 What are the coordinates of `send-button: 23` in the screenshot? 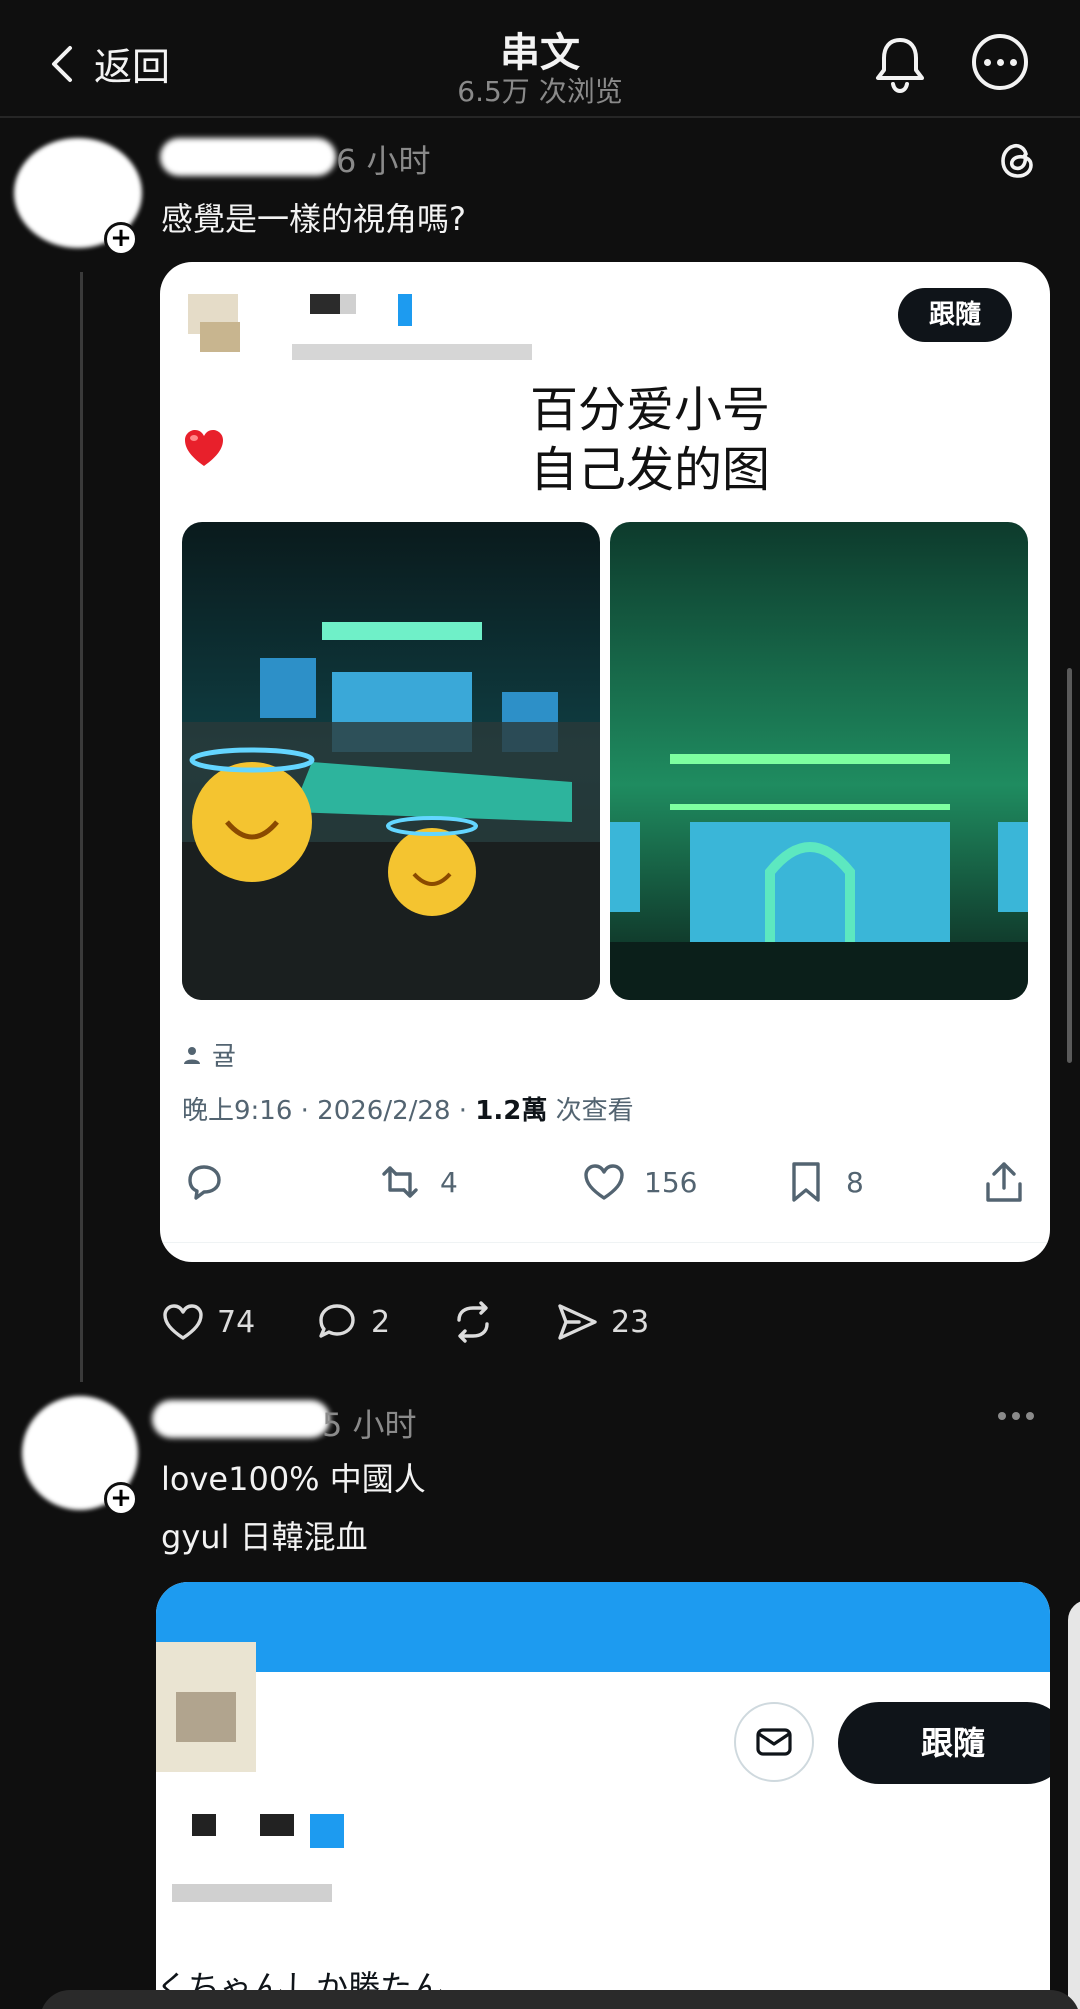 It's located at (602, 1322).